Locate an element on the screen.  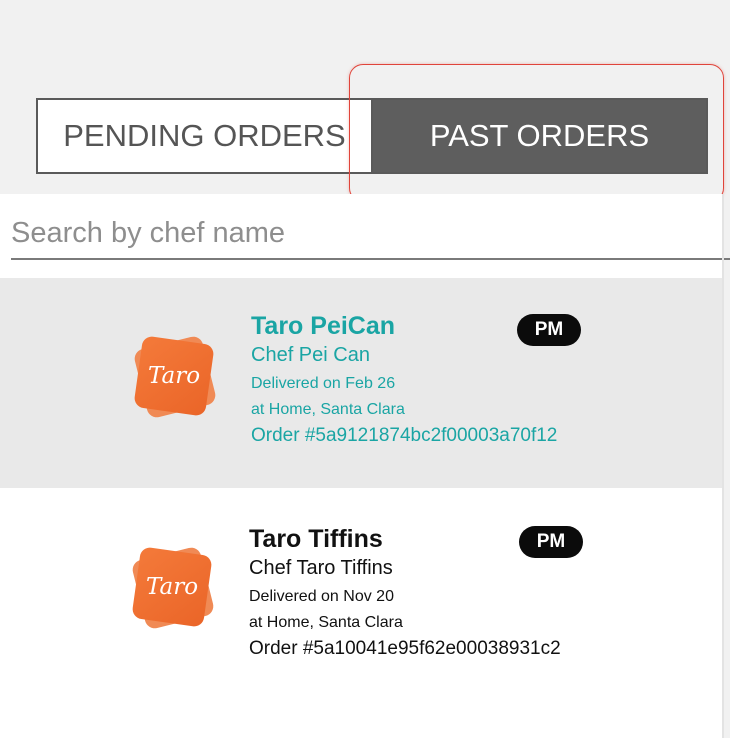
restaurant-name: Taro PeiCan is located at coordinates (323, 326).